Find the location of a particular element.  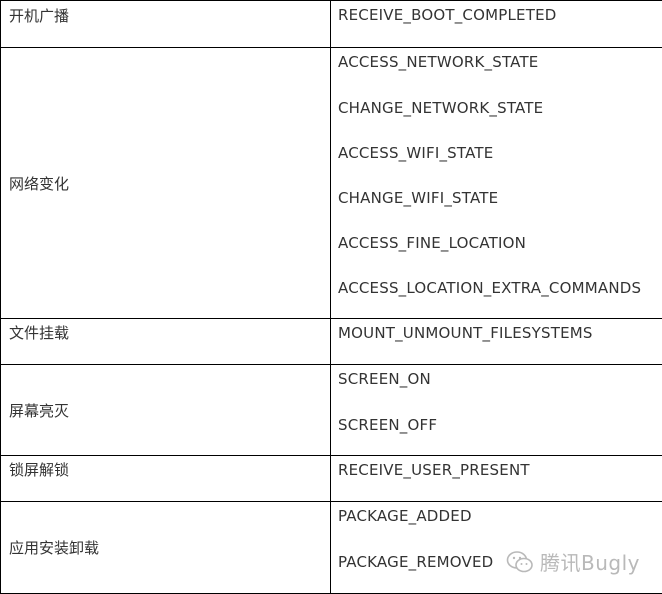

permission-cell: PACKAGE_ADDED PACKAGE_REMOVED is located at coordinates (496, 548).